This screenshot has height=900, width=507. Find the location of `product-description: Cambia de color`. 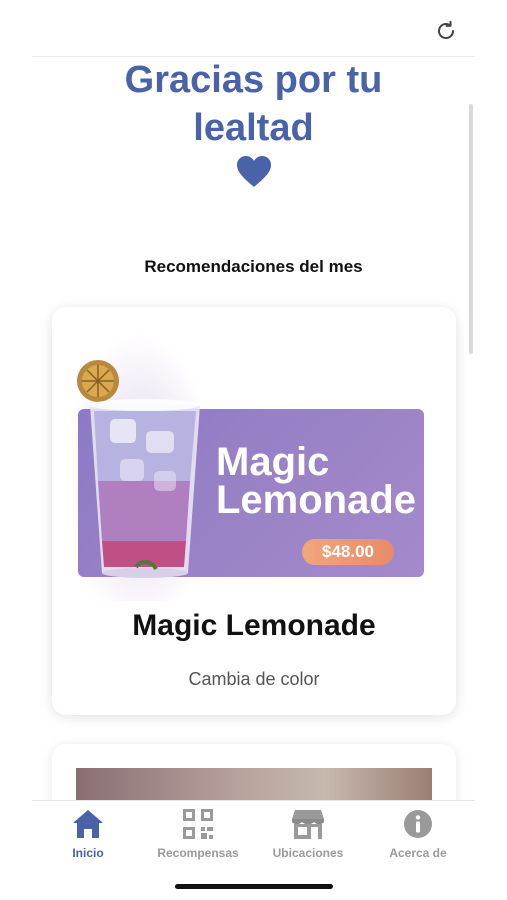

product-description: Cambia de color is located at coordinates (254, 679).